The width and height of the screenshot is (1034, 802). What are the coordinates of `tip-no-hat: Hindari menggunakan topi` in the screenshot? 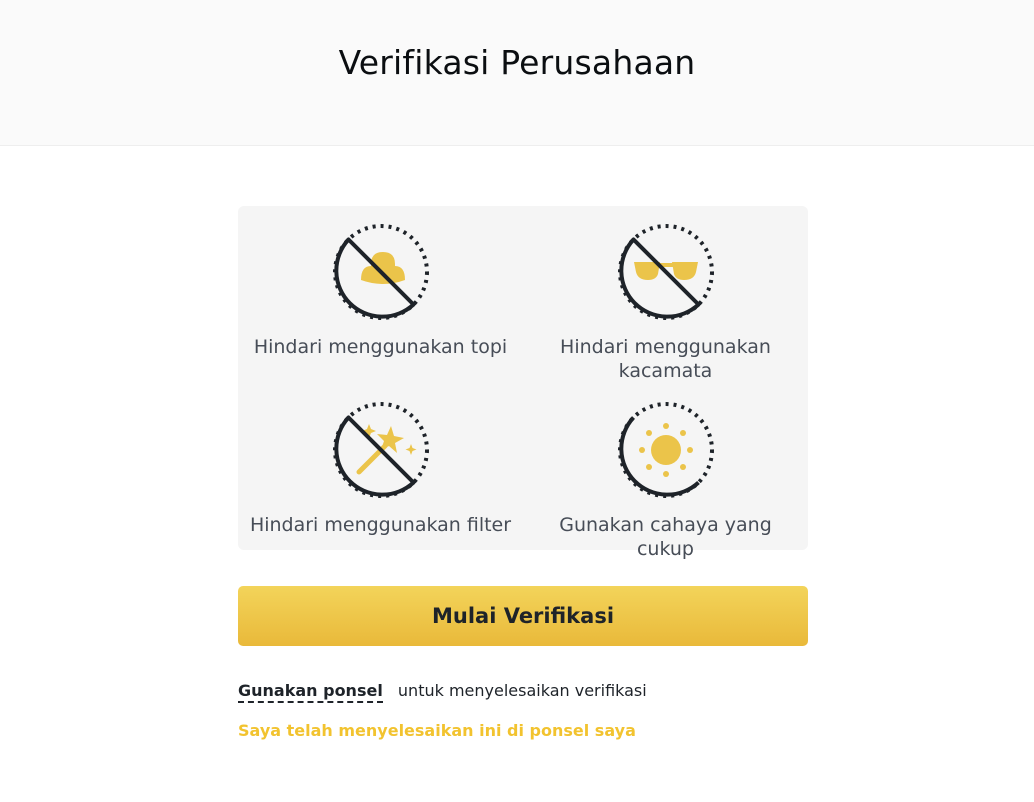 It's located at (380, 290).